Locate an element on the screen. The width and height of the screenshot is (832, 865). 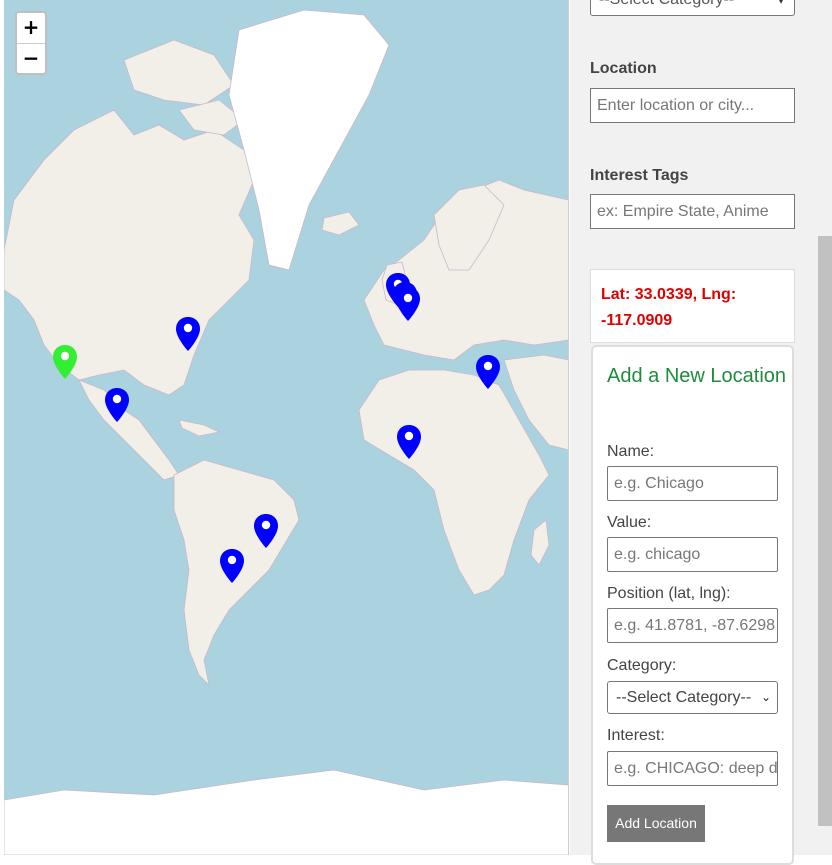
zoom-out-button: − is located at coordinates (31, 58).